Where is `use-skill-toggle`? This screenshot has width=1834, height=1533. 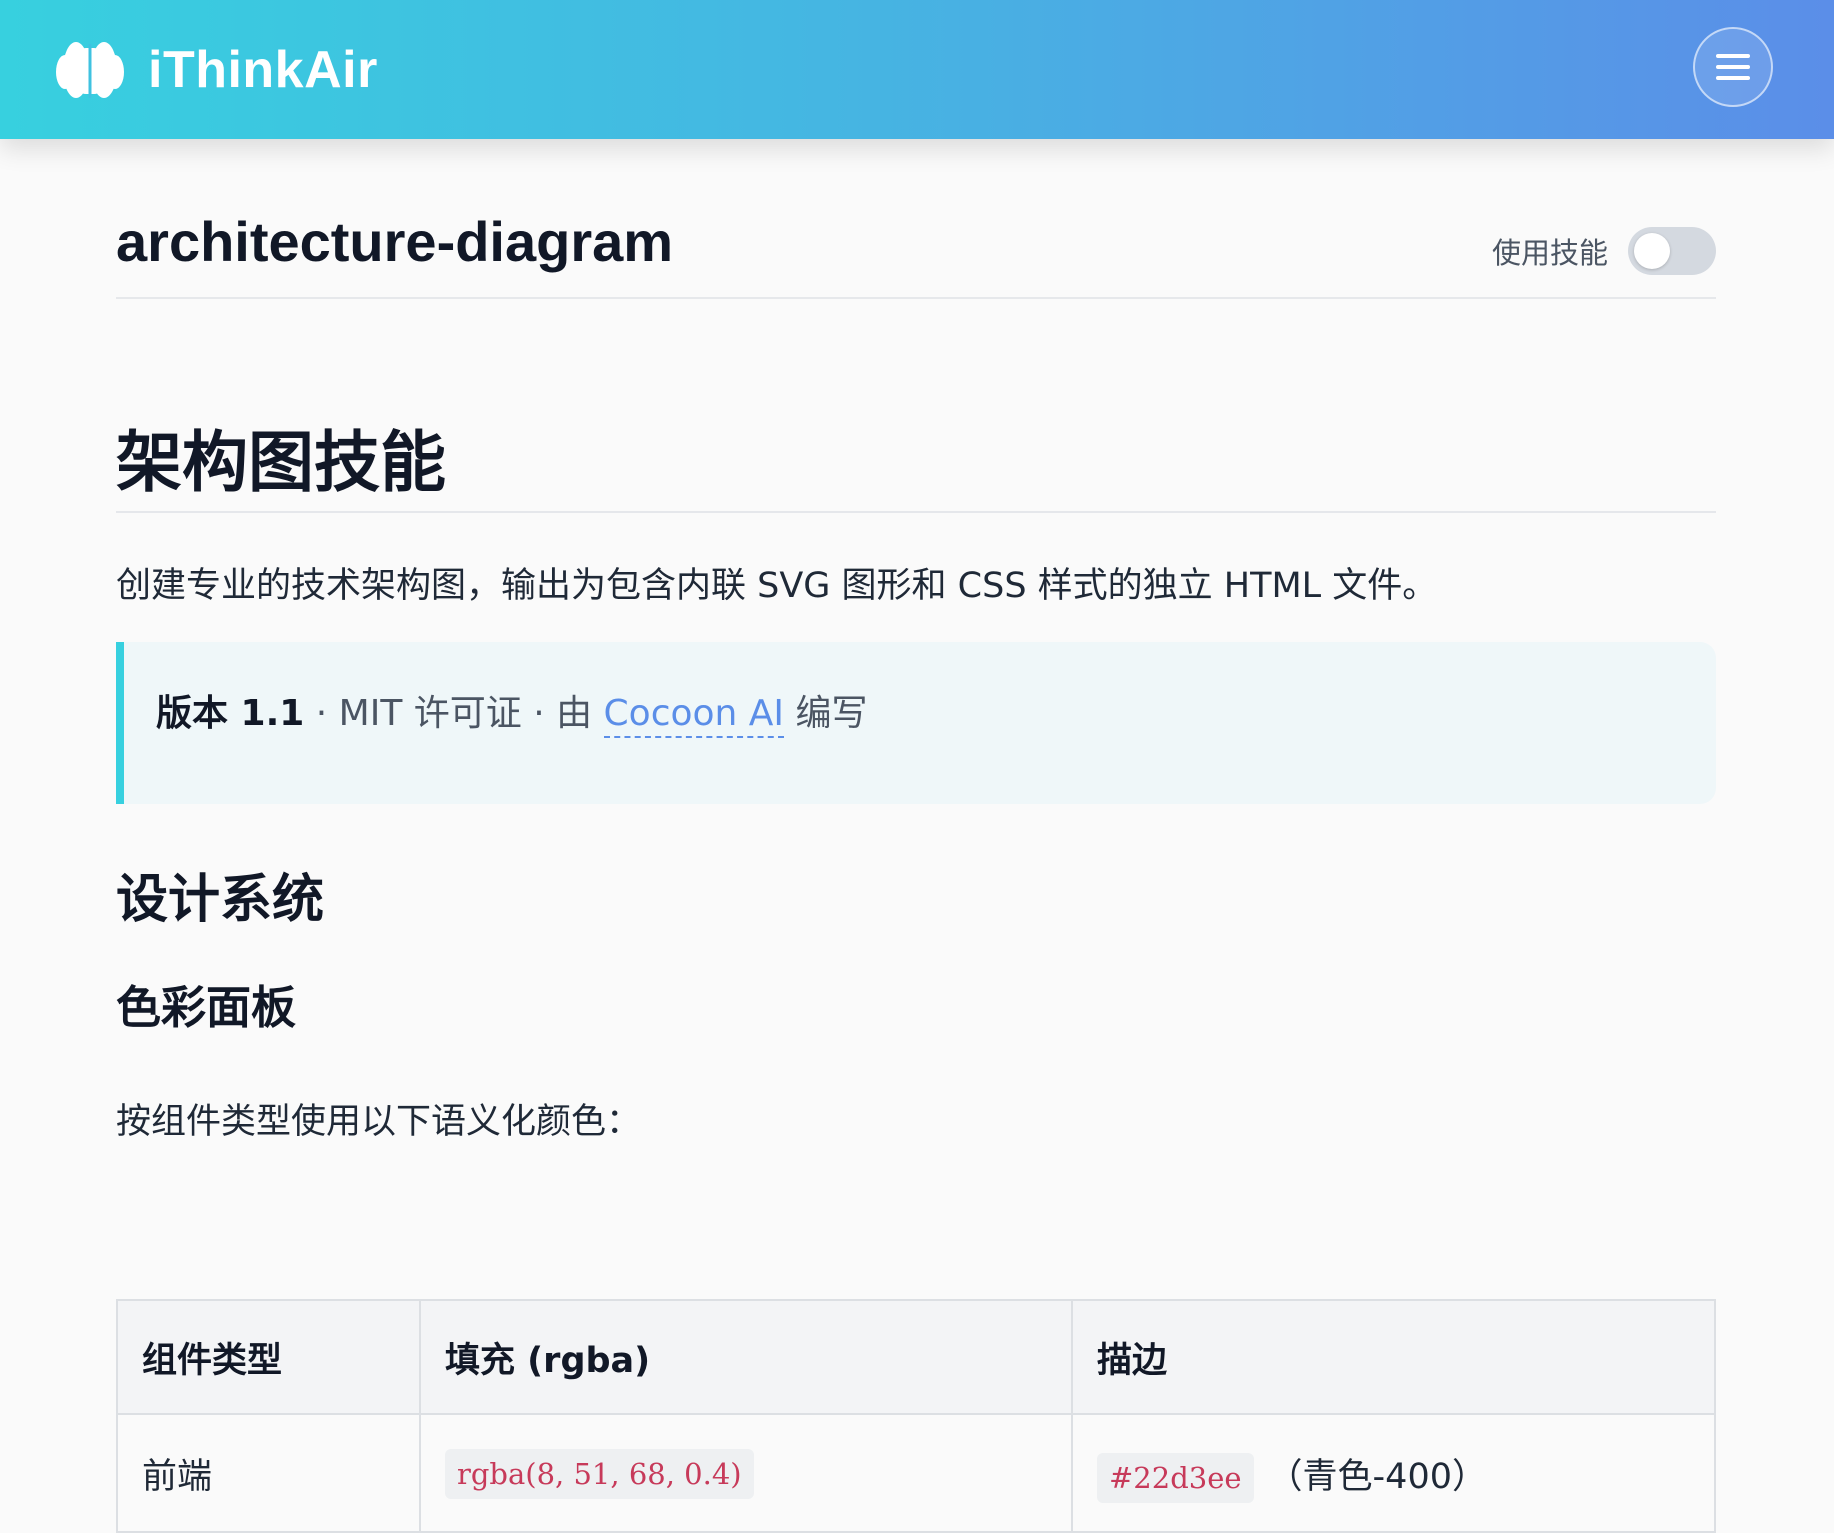 use-skill-toggle is located at coordinates (1672, 251).